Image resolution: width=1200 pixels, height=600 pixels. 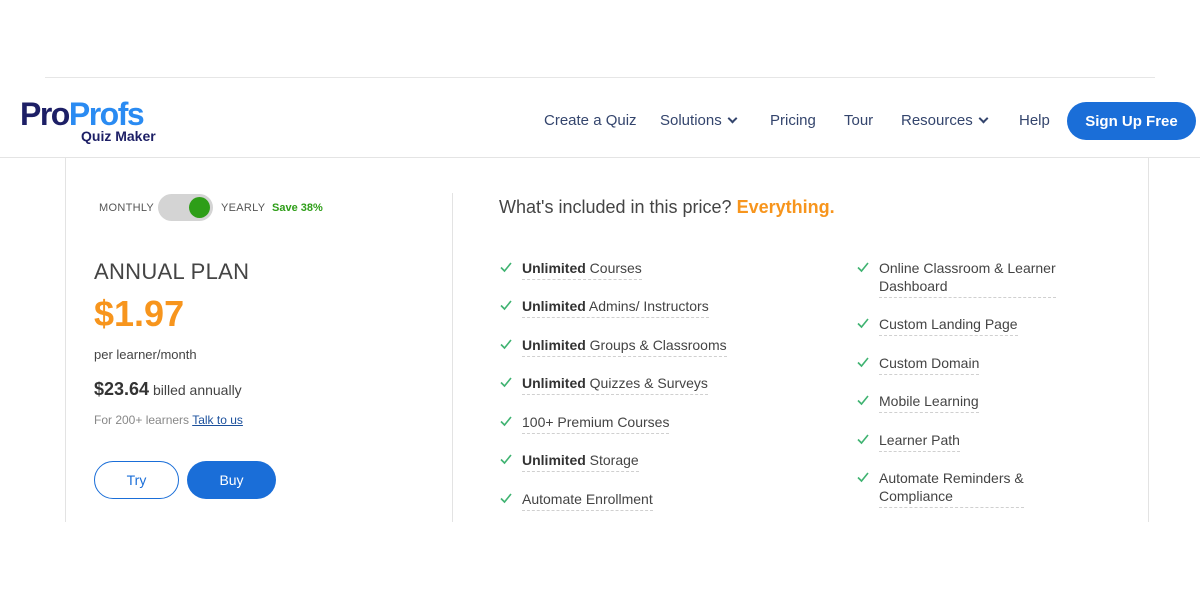 What do you see at coordinates (199, 207) in the screenshot?
I see `toggle-knob` at bounding box center [199, 207].